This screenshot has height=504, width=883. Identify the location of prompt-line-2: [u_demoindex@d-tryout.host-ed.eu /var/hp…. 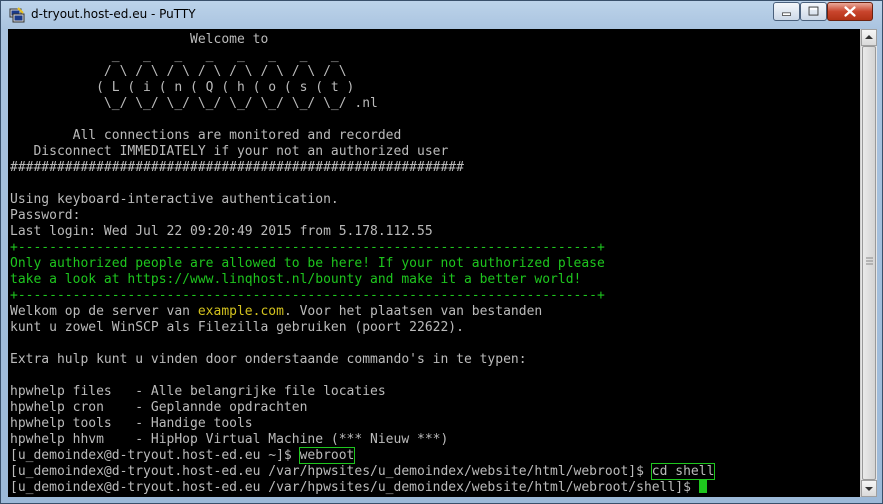
(363, 471).